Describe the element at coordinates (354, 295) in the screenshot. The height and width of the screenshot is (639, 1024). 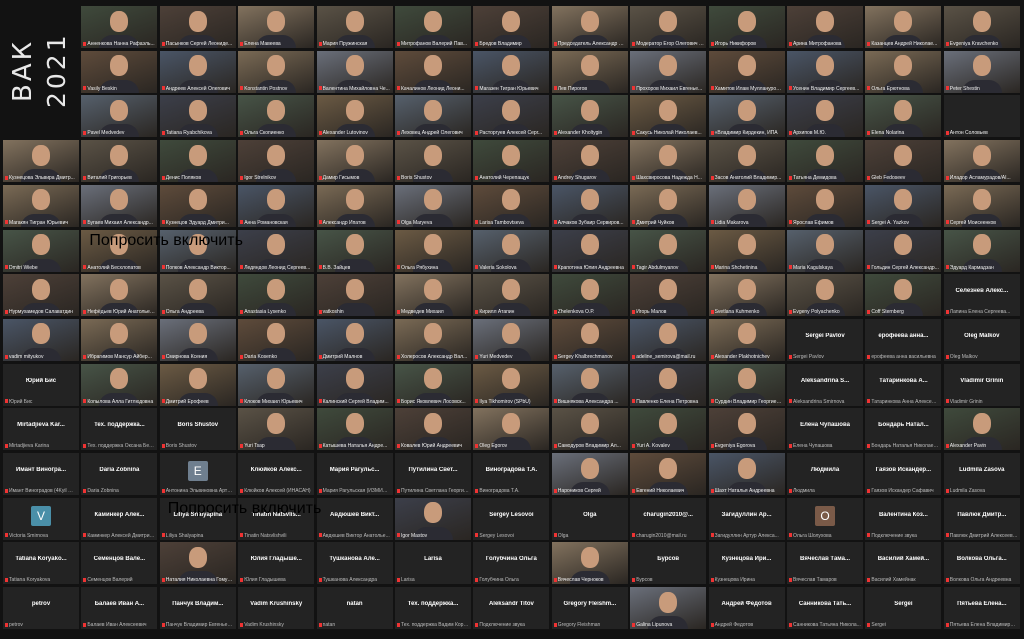
I see `participant-tile: vatkoshin` at that location.